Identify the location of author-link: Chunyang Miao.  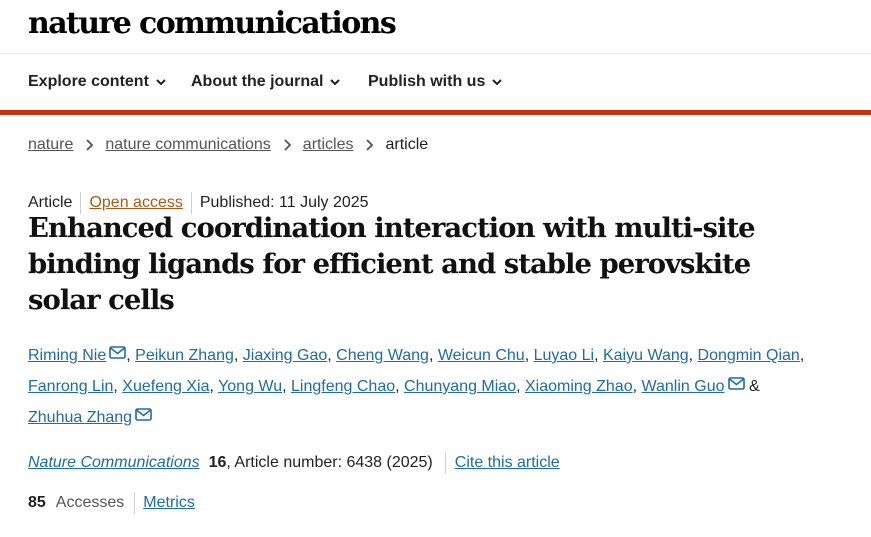
(460, 386).